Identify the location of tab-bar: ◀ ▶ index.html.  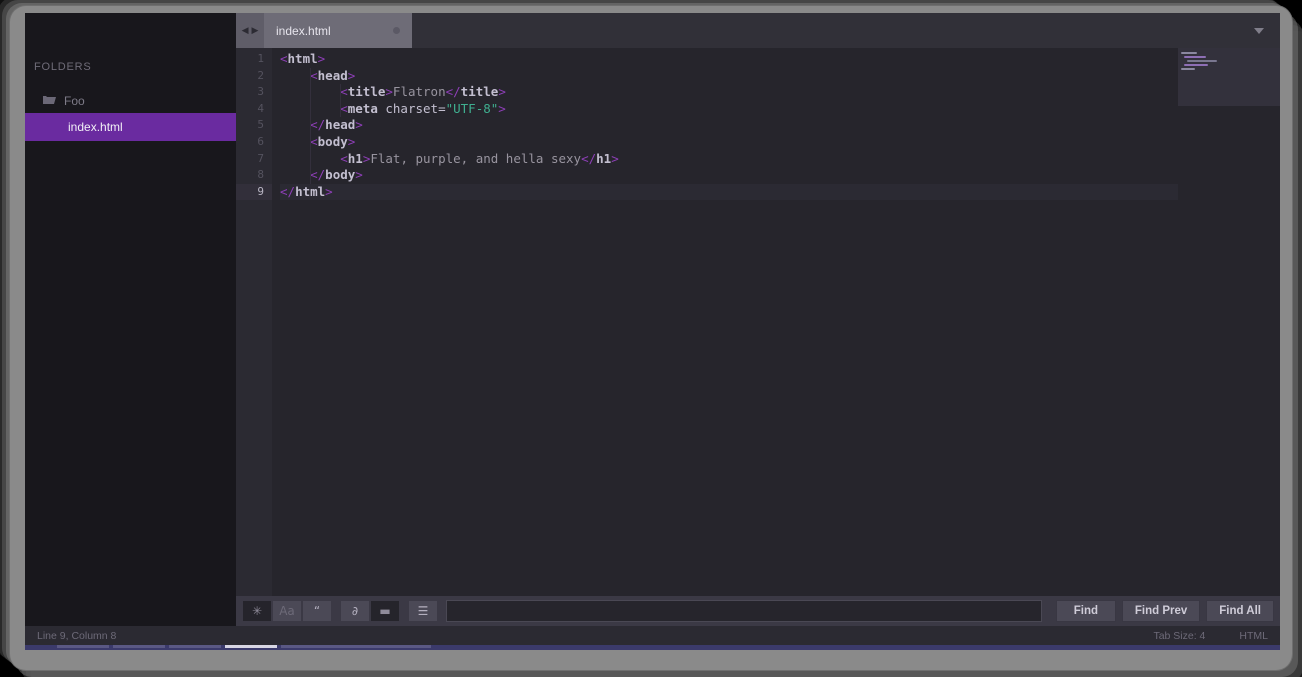
(758, 30).